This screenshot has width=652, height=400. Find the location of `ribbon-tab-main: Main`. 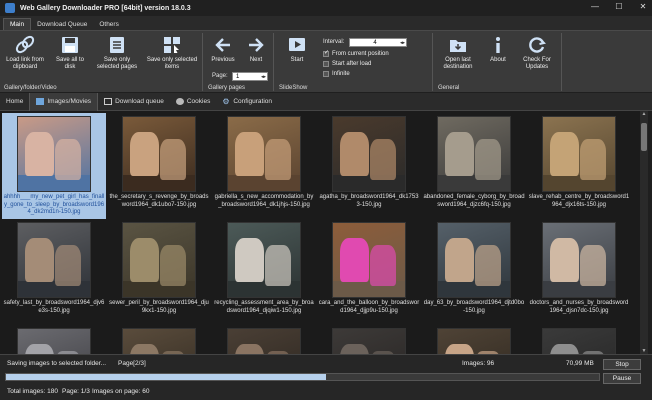

ribbon-tab-main: Main is located at coordinates (17, 24).